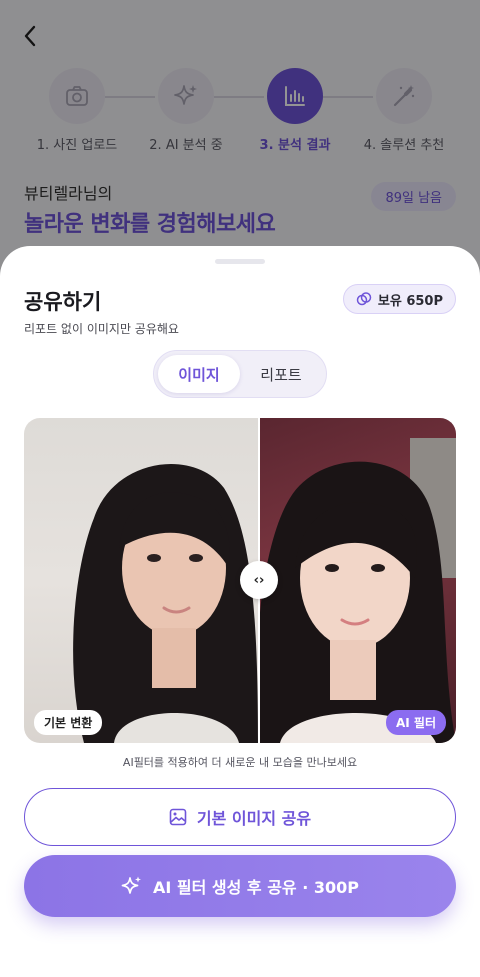 The width and height of the screenshot is (480, 977). Describe the element at coordinates (364, 299) in the screenshot. I see `coins-icon` at that location.